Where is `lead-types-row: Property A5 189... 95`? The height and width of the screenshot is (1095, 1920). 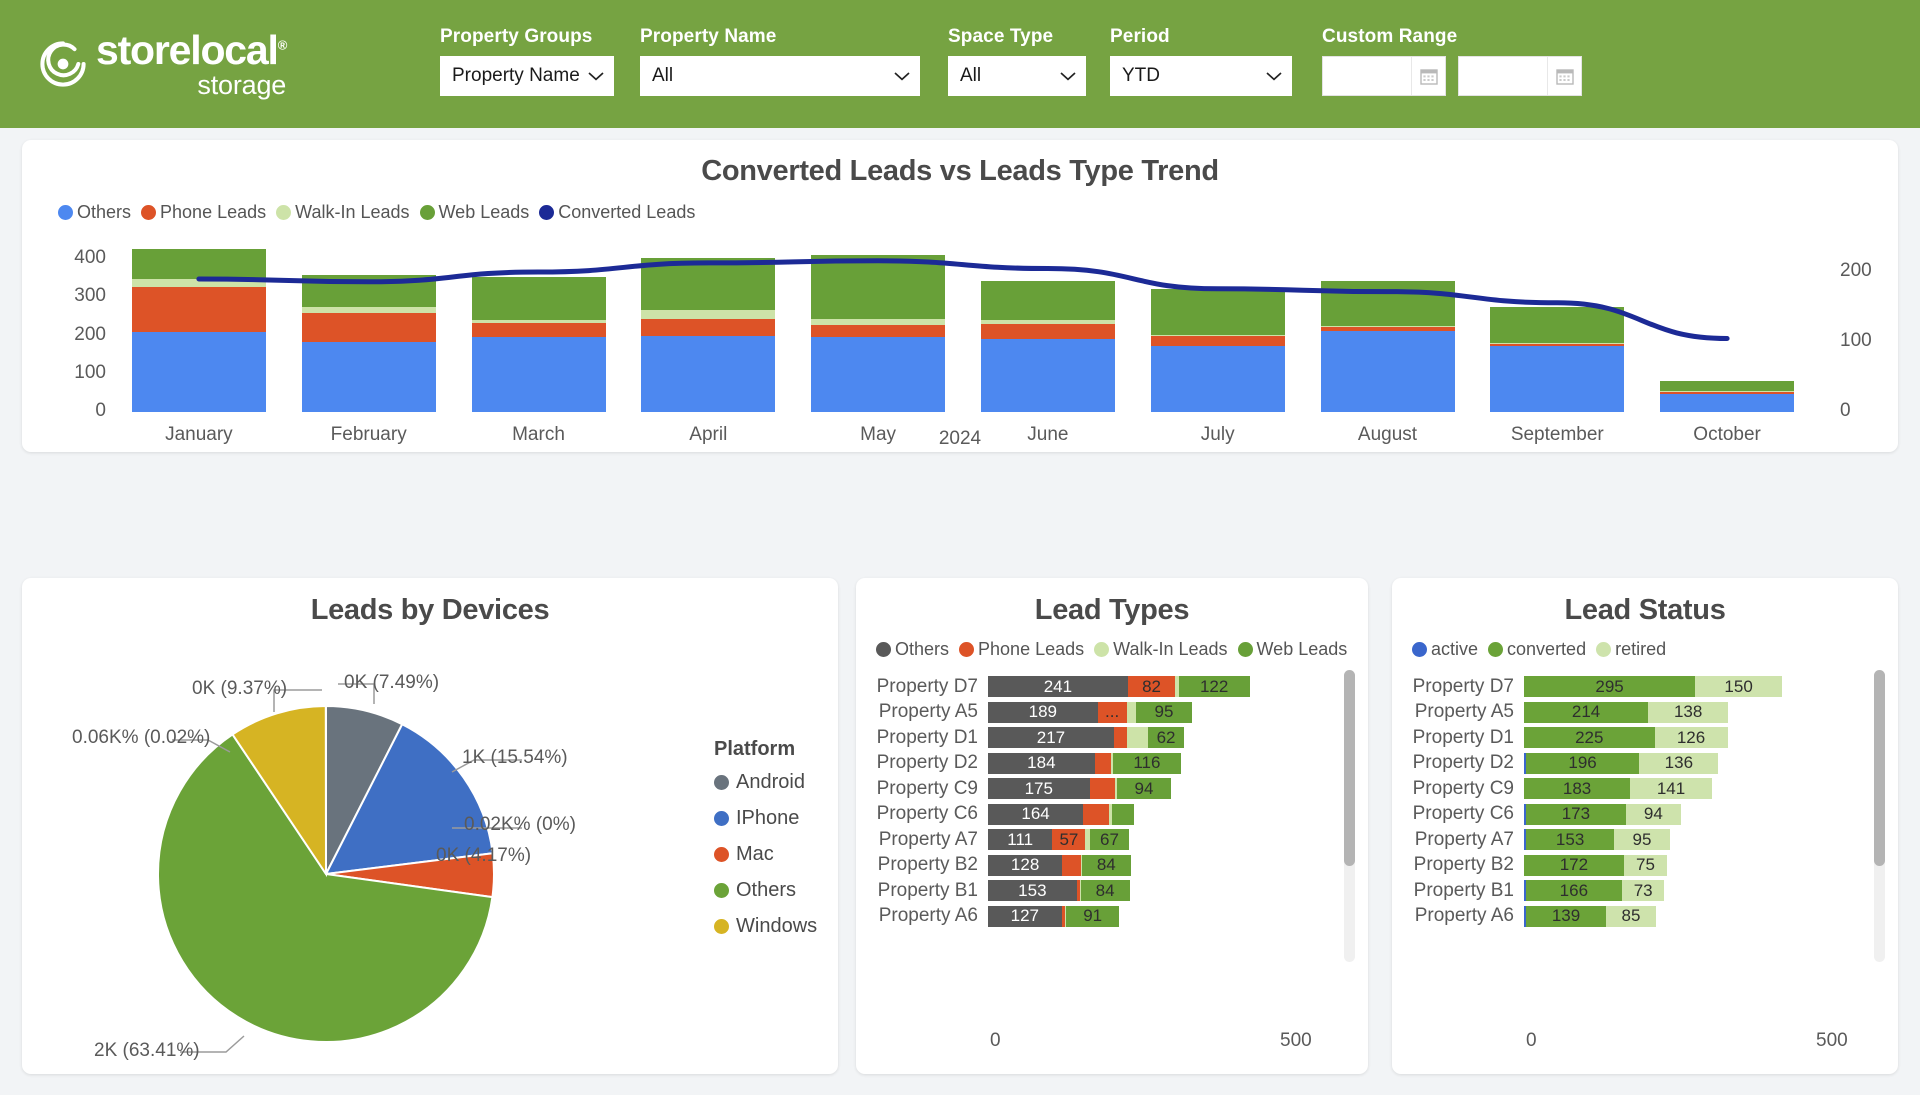
lead-types-row: Property A5 189... 95 is located at coordinates (1112, 713).